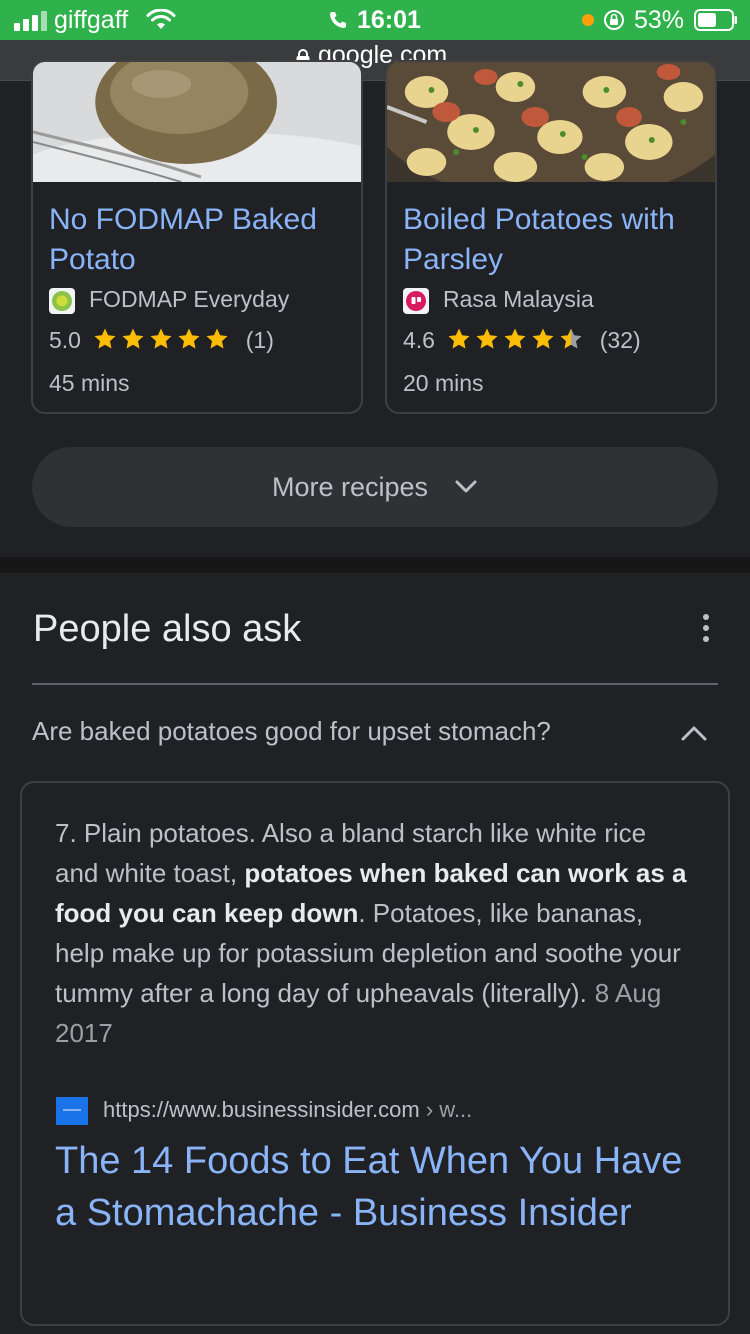 This screenshot has height=1334, width=750. Describe the element at coordinates (261, 1109) in the screenshot. I see `result-url-text: https://www.businessinsider.com` at that location.